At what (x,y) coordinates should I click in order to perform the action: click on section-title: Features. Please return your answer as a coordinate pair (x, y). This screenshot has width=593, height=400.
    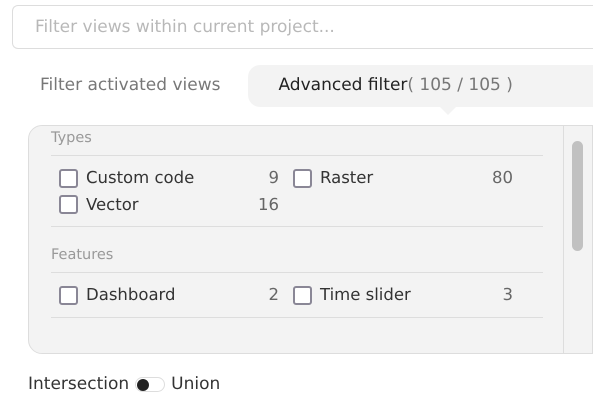
    Looking at the image, I should click on (297, 259).